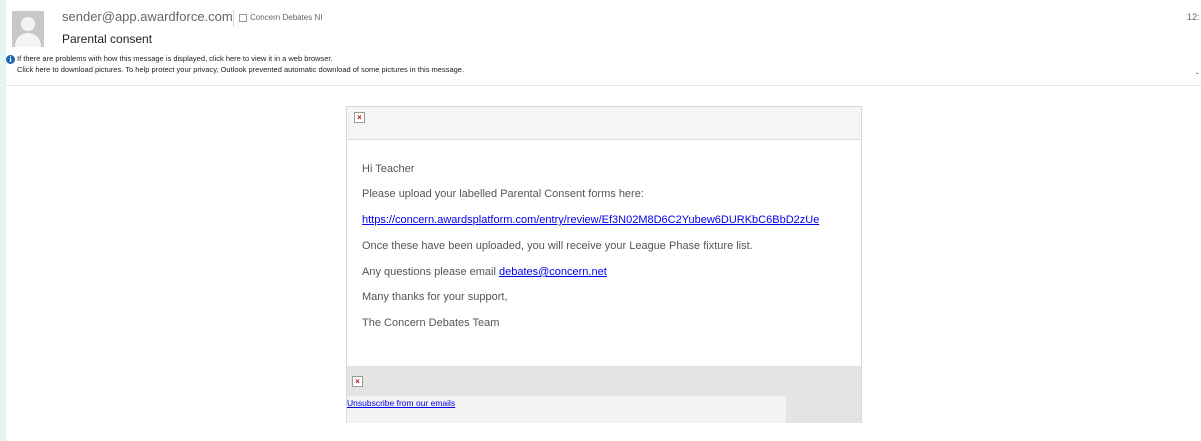  I want to click on category-label: Concern Debates NI, so click(286, 17).